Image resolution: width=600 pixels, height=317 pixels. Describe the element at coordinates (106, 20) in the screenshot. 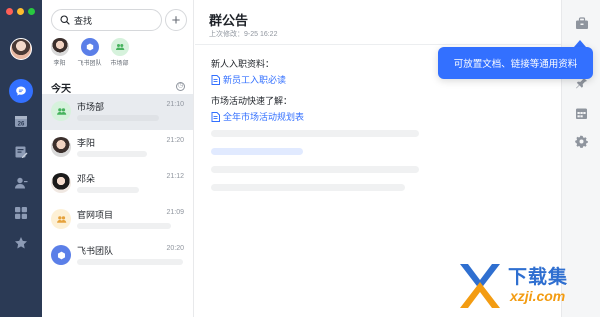

I see `search-input: 查找` at that location.